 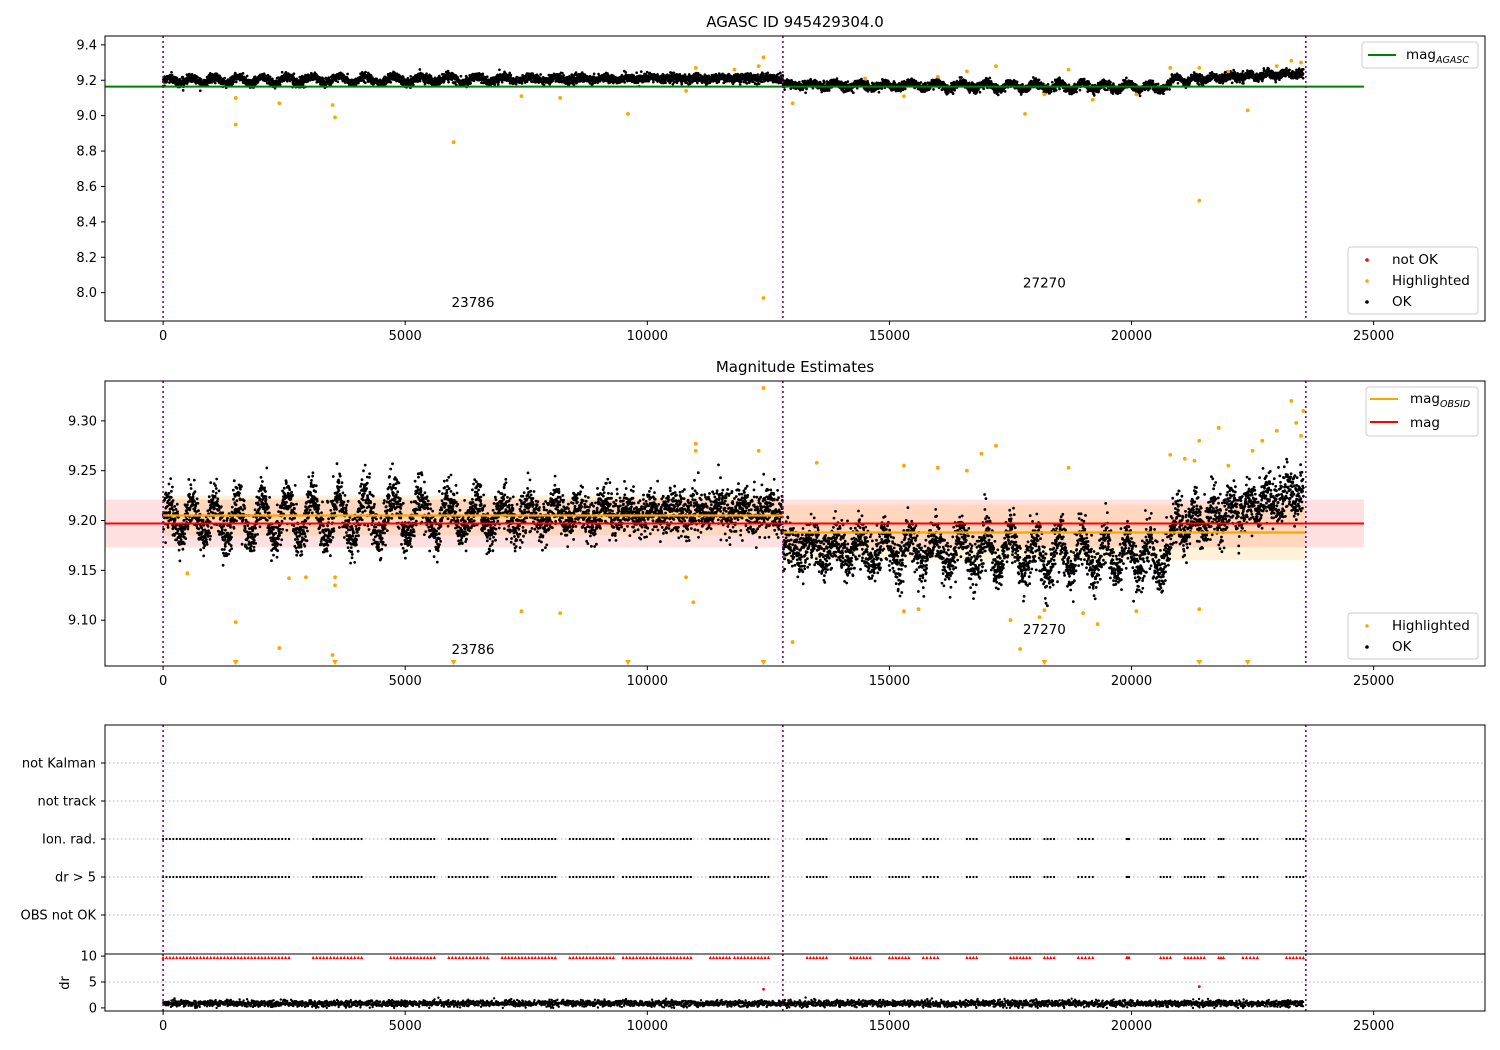 What do you see at coordinates (1367, 302) in the screenshot?
I see `legend-marker-ok` at bounding box center [1367, 302].